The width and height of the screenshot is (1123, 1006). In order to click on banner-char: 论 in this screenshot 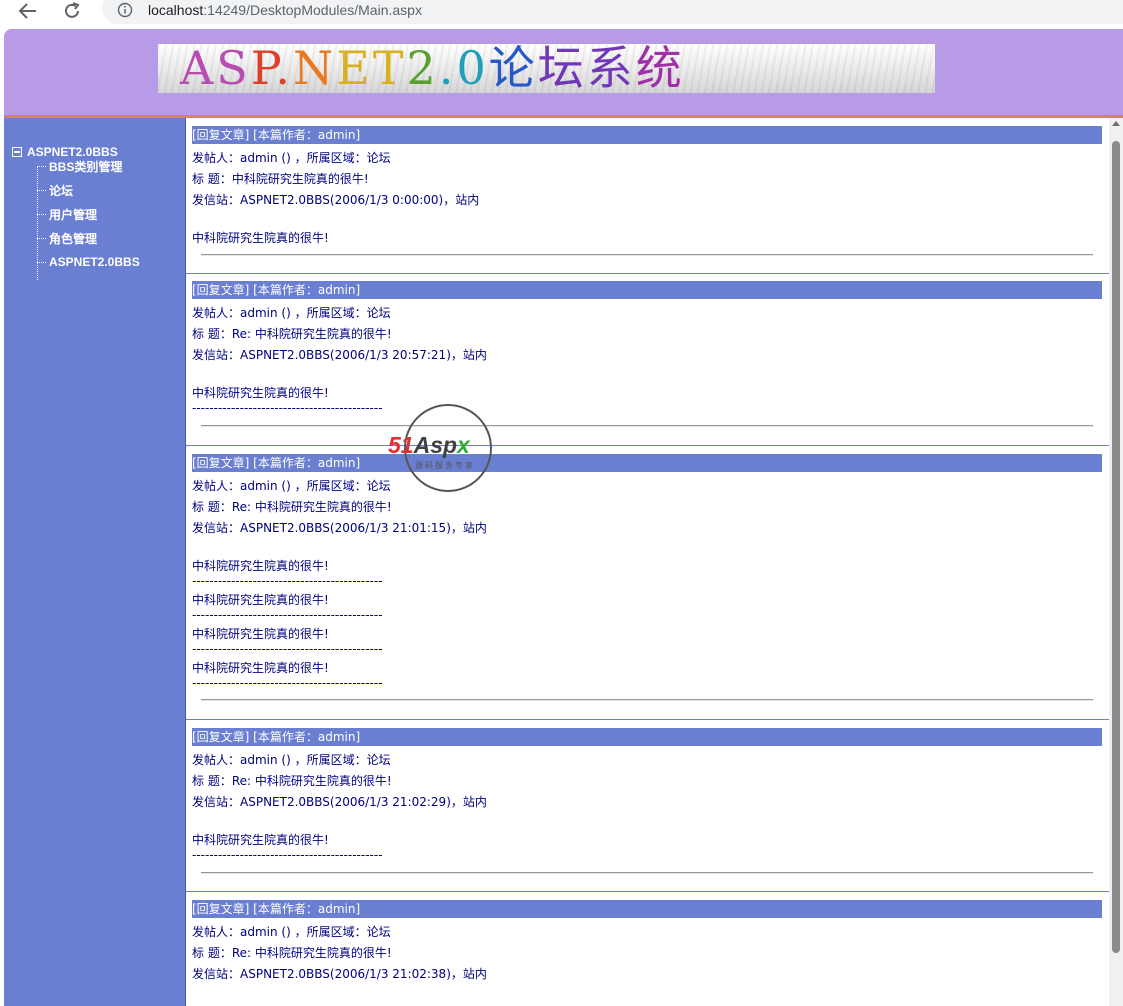, I will do `click(513, 68)`.